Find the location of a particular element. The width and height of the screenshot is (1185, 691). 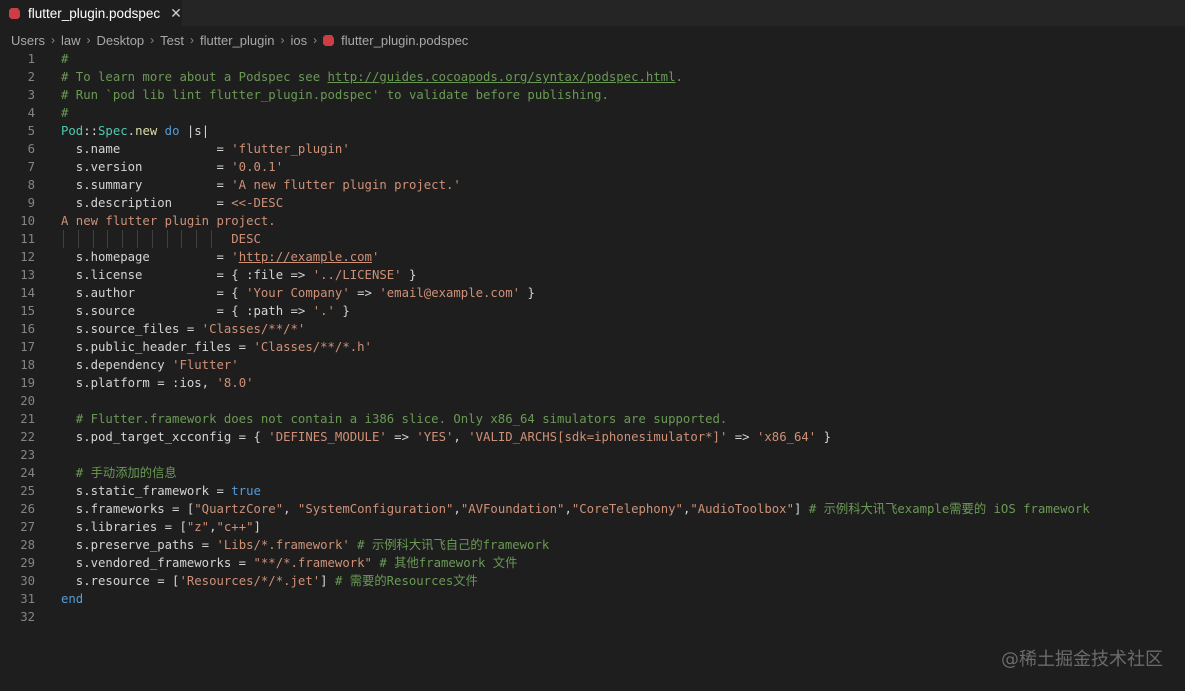

code-token: DESC is located at coordinates (161, 239).